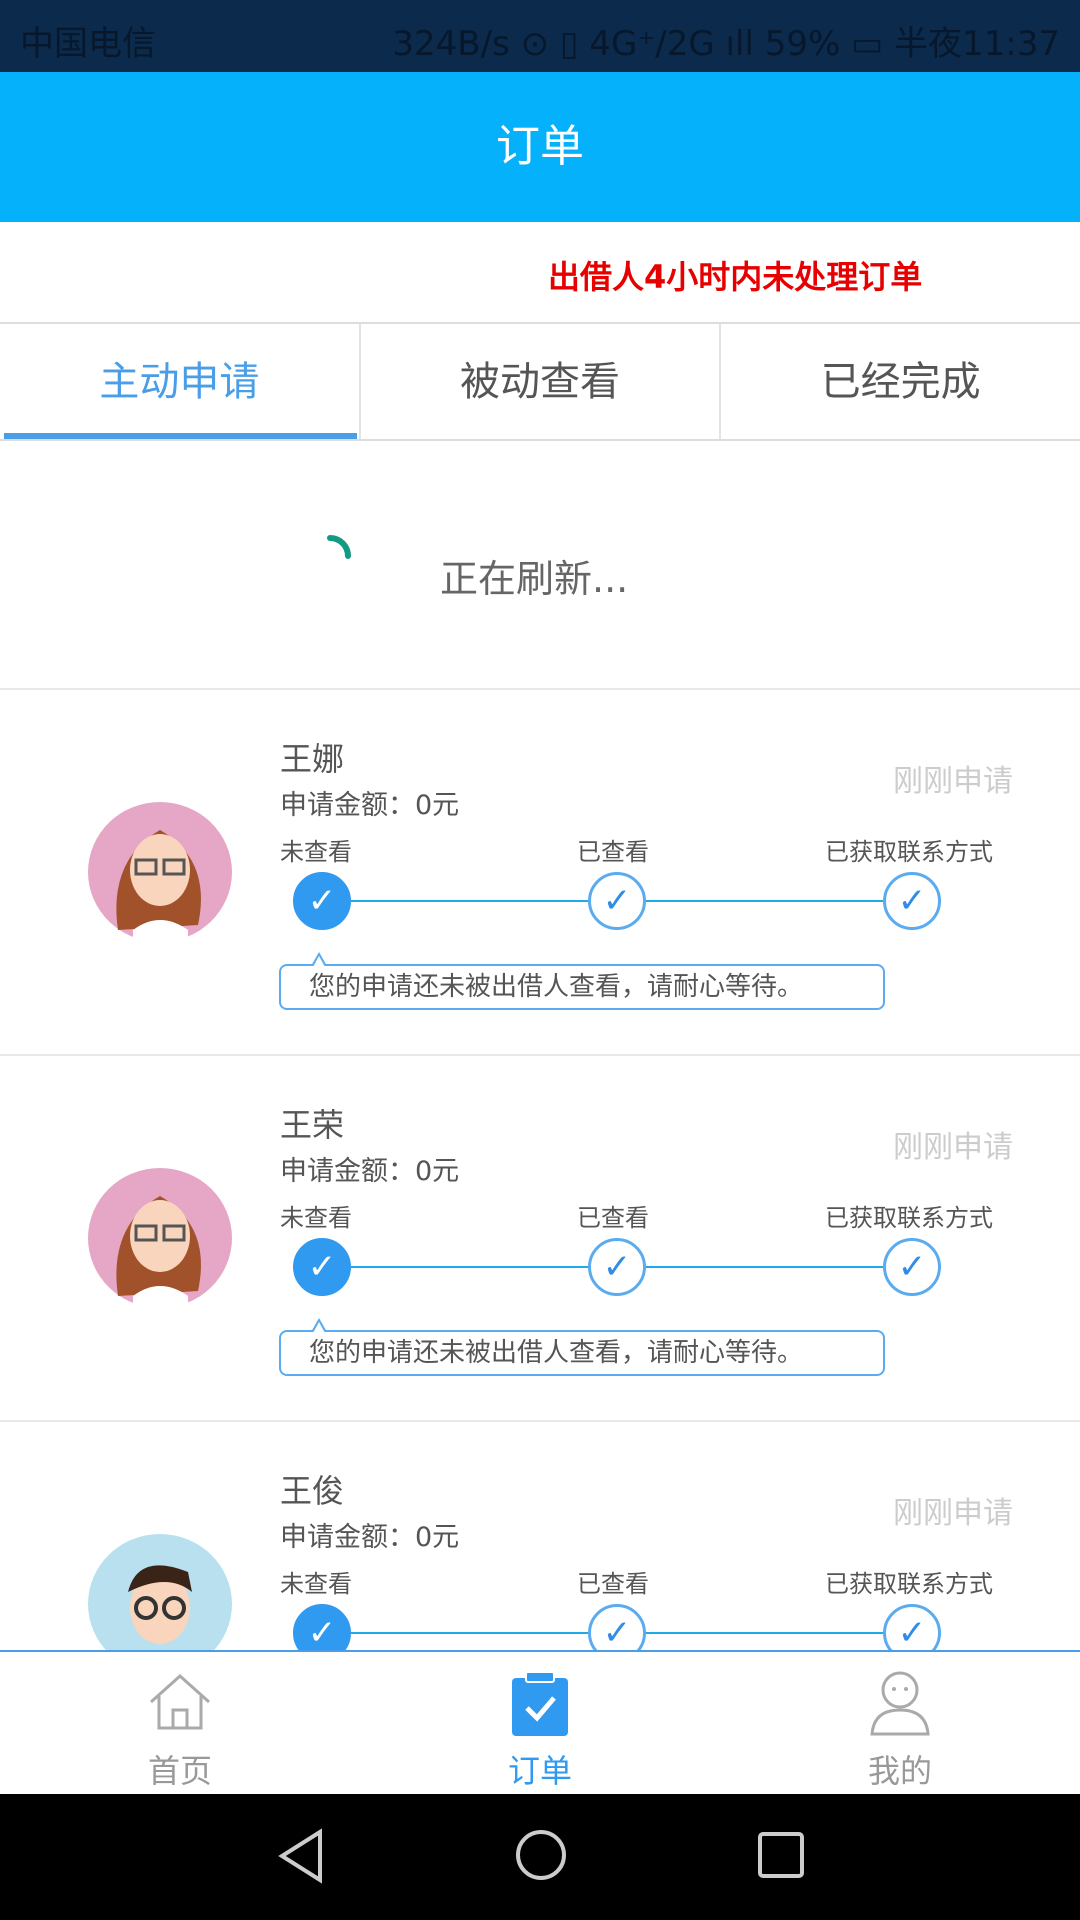  I want to click on tab-active-apply: 主动申请, so click(180, 381).